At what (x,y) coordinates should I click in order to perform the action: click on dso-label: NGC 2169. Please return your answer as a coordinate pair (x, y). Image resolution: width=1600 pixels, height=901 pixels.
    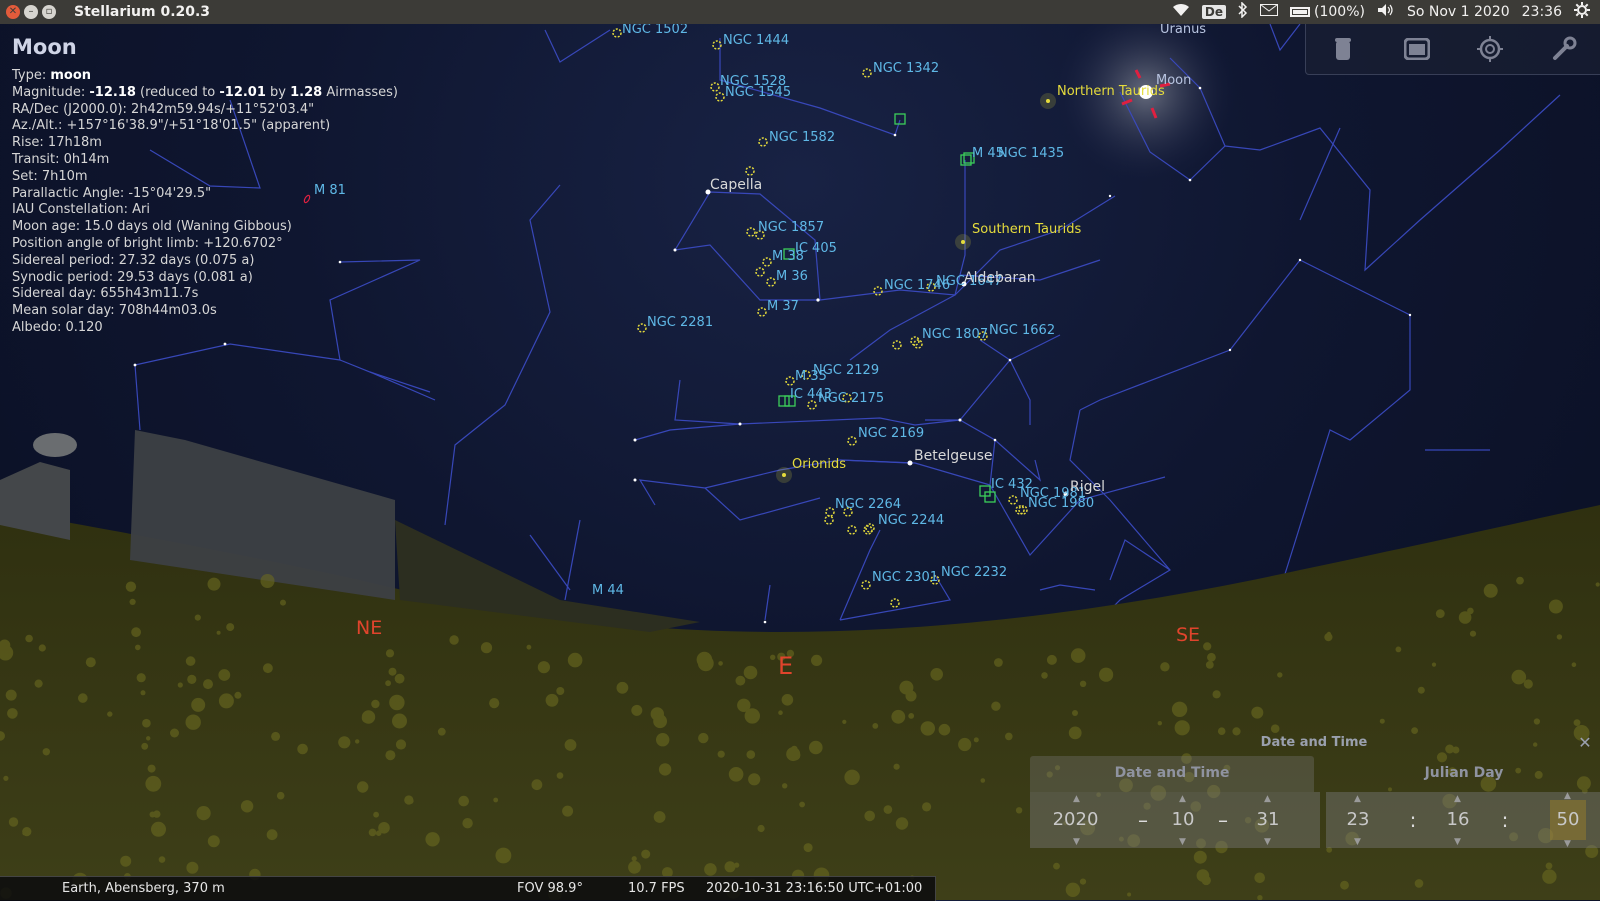
    Looking at the image, I should click on (891, 433).